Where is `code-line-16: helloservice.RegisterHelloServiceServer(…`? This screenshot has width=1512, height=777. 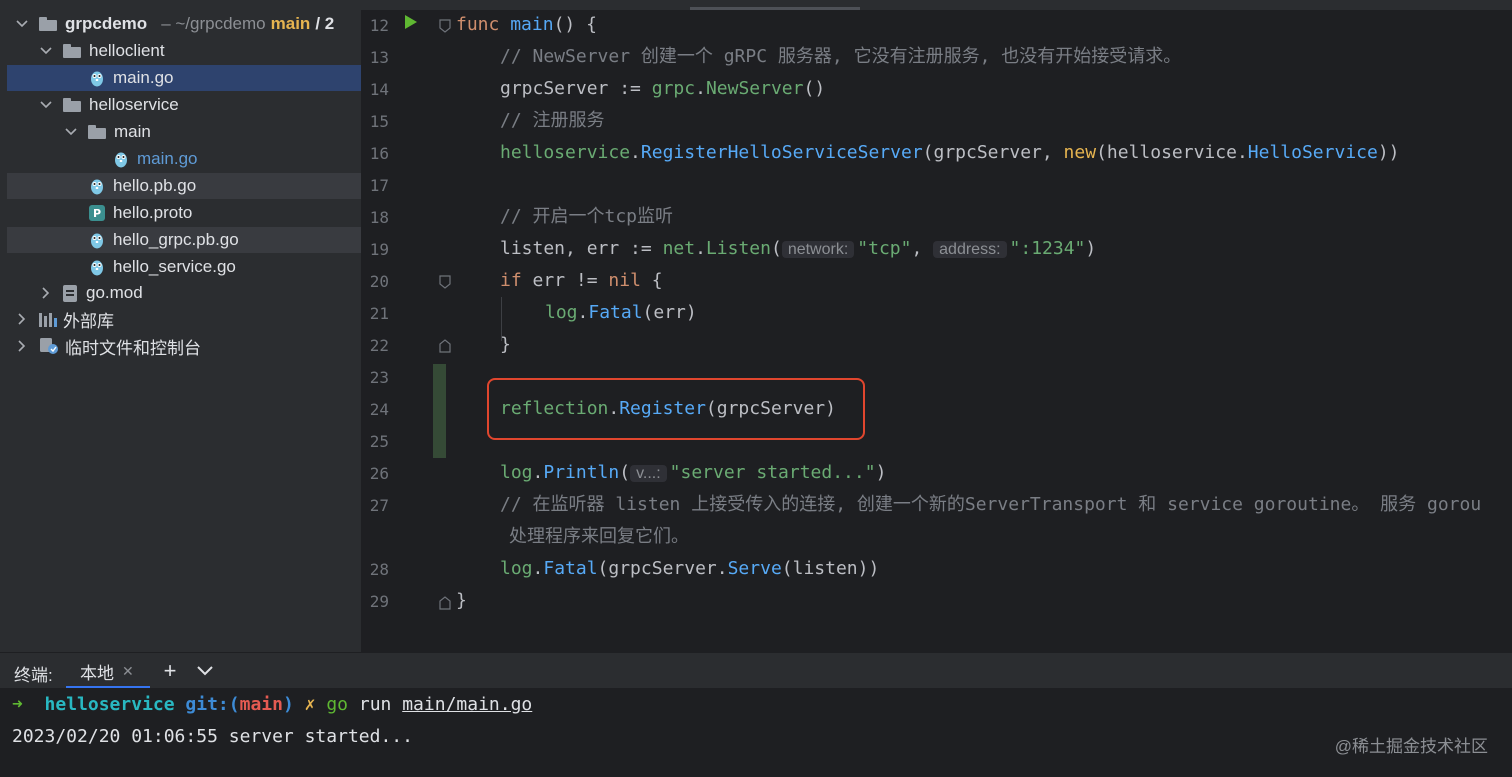 code-line-16: helloservice.RegisterHelloServiceServer(… is located at coordinates (950, 154).